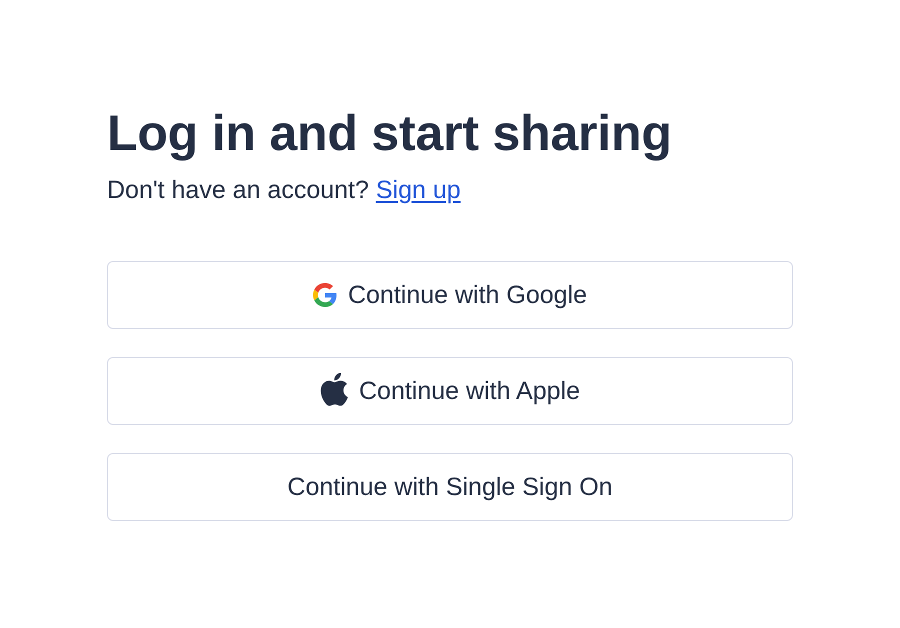  What do you see at coordinates (284, 190) in the screenshot?
I see `signup-prompt: Don't have an account? Sign up` at bounding box center [284, 190].